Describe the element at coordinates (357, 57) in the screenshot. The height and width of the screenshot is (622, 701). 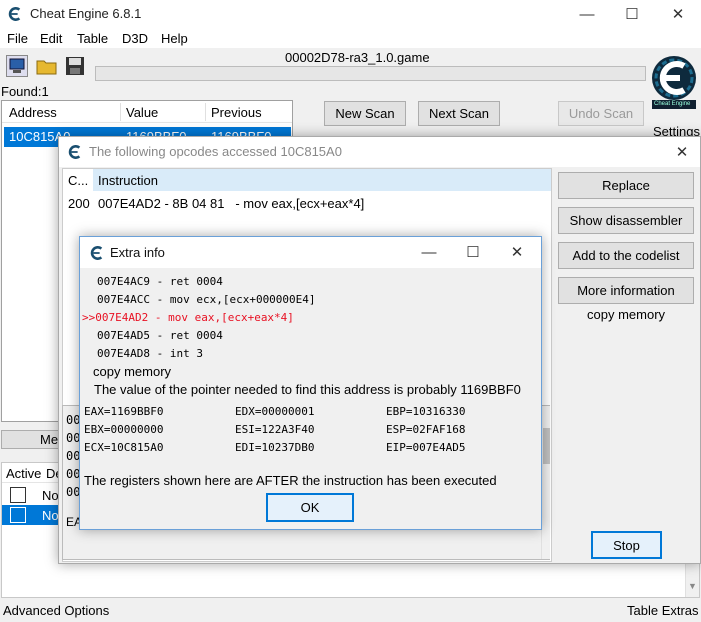
I see `process-name: 00002D78-ra3_1.0.game` at that location.